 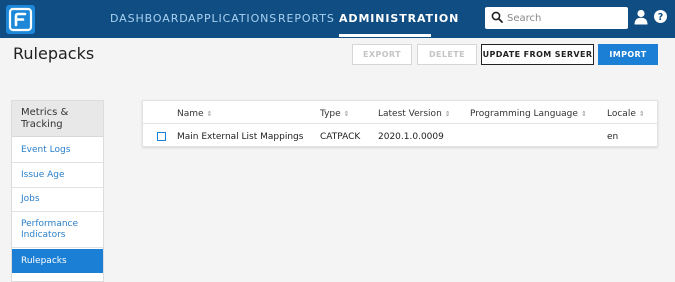 I want to click on column-header-latest-version: Latest Version ⇕, so click(x=414, y=114).